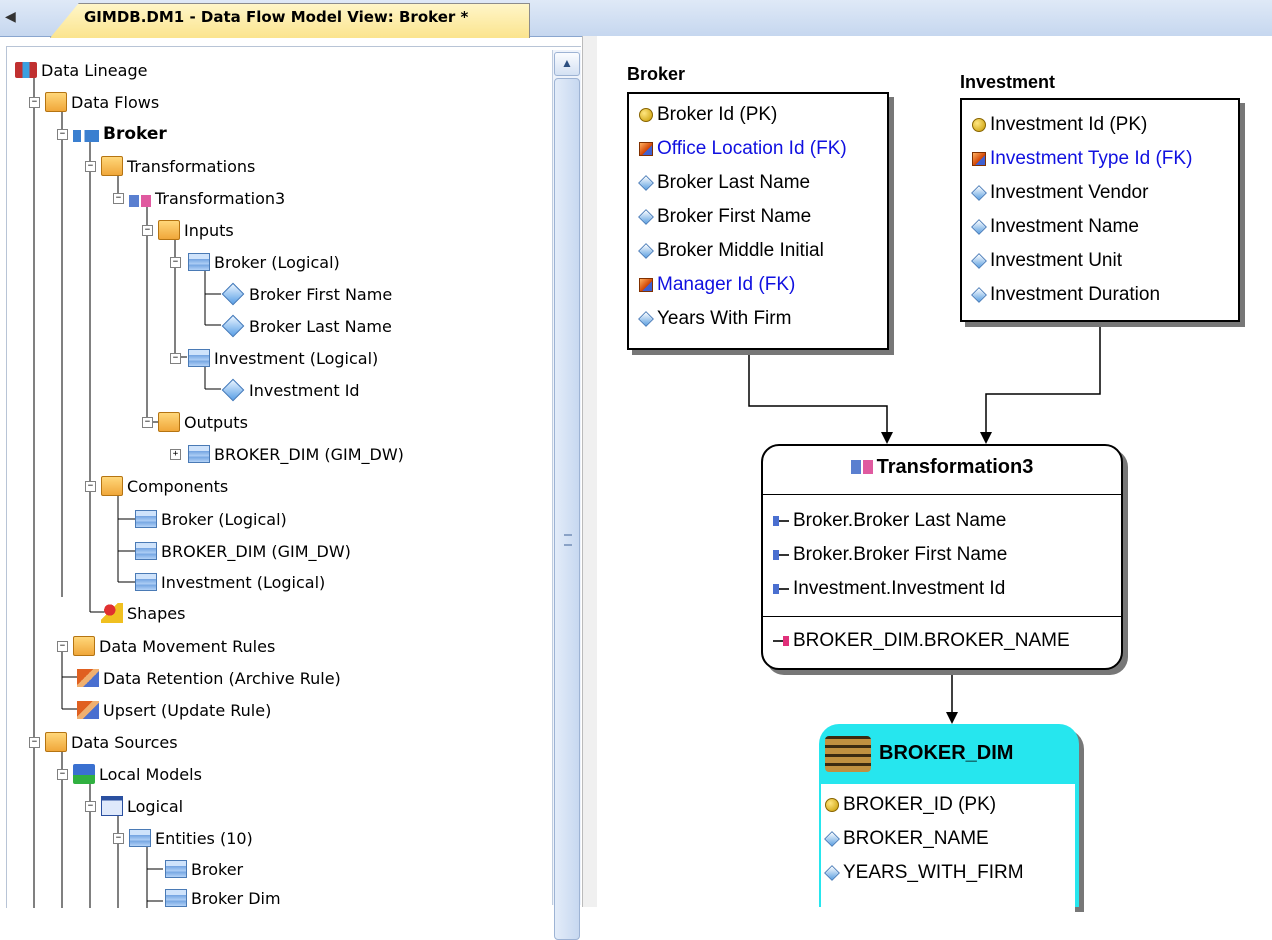 The image size is (1272, 940). What do you see at coordinates (955, 467) in the screenshot?
I see `transformation-title-text: Transformation3` at bounding box center [955, 467].